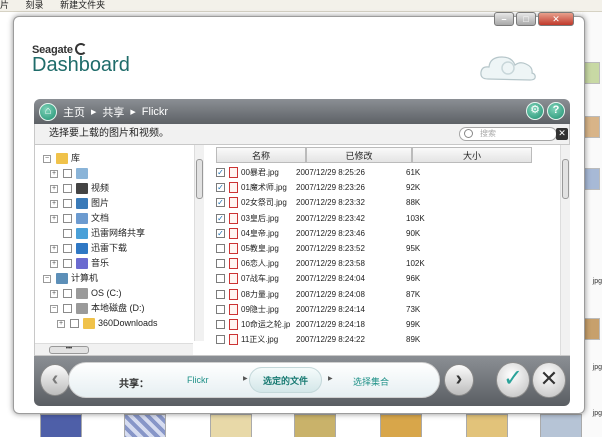  I want to click on file-row: 10命运之轮.jp 2007/12/29 8:24:18 99K, so click(388, 324).